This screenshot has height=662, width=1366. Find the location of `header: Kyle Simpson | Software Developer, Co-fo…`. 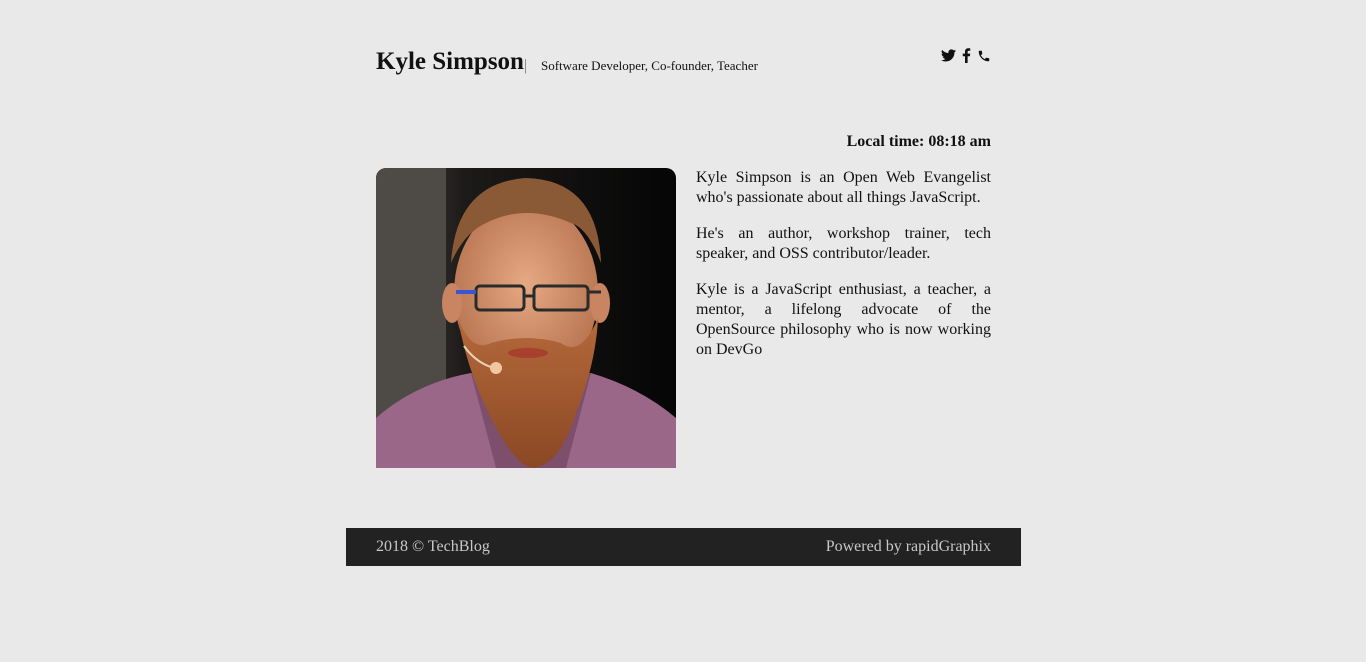

header: Kyle Simpson | Software Developer, Co-fo… is located at coordinates (683, 64).